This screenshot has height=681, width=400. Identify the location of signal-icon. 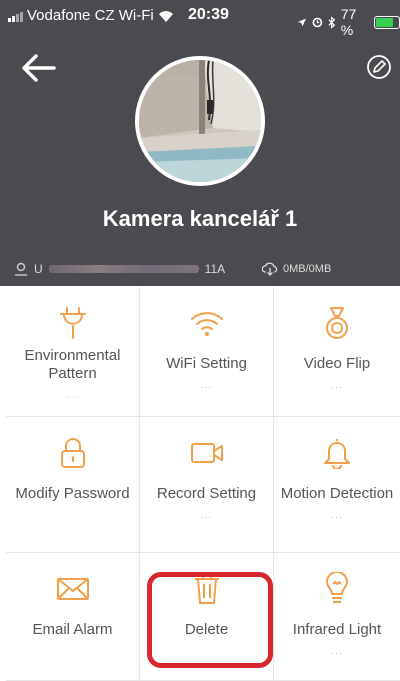
(15, 16).